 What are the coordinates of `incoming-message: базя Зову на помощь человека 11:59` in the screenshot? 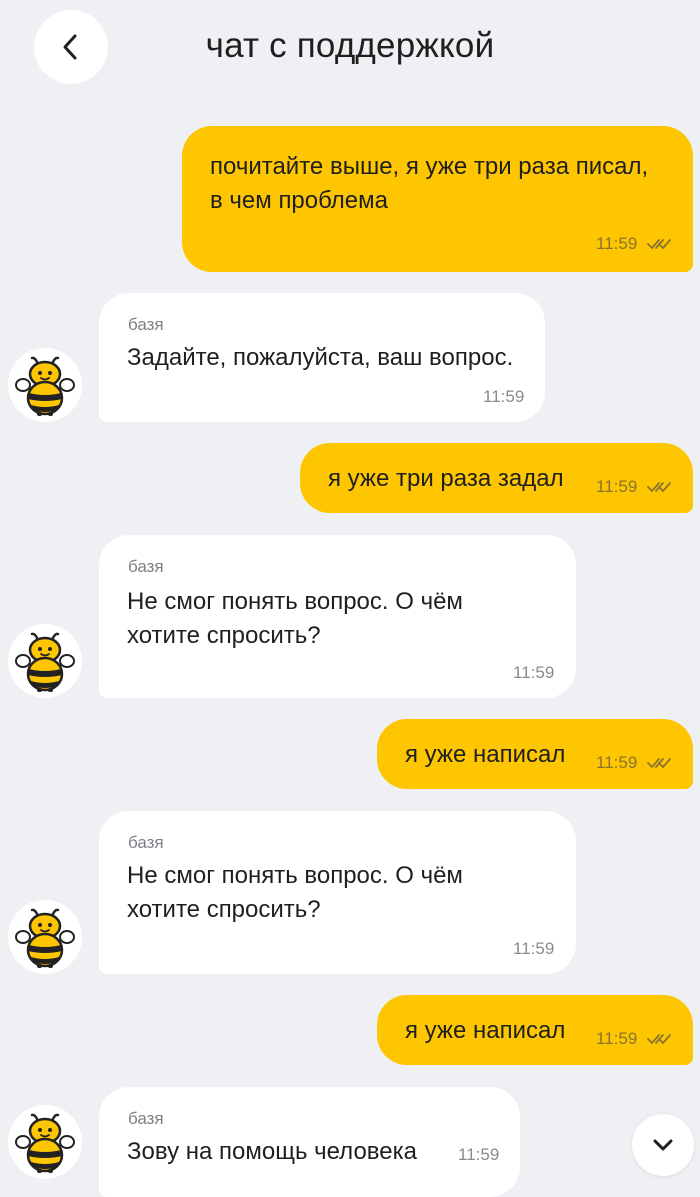 It's located at (309, 1142).